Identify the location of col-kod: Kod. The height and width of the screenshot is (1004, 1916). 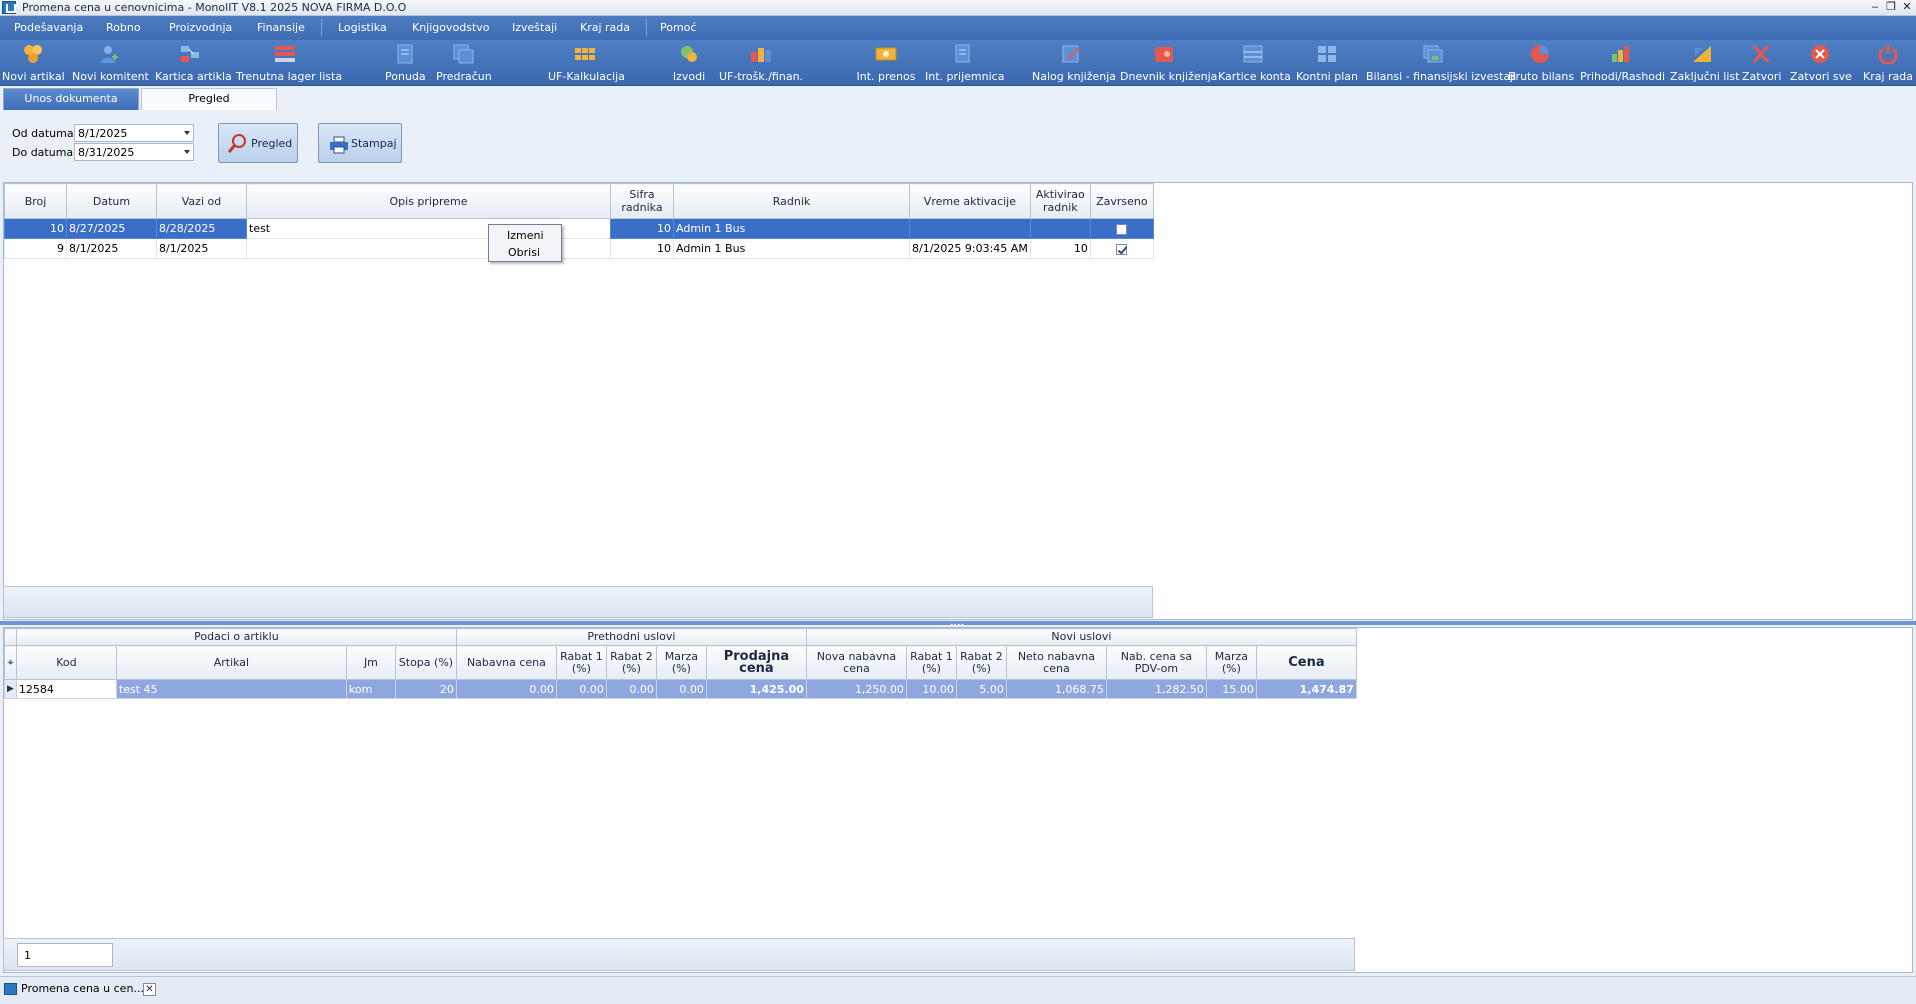
(66, 662).